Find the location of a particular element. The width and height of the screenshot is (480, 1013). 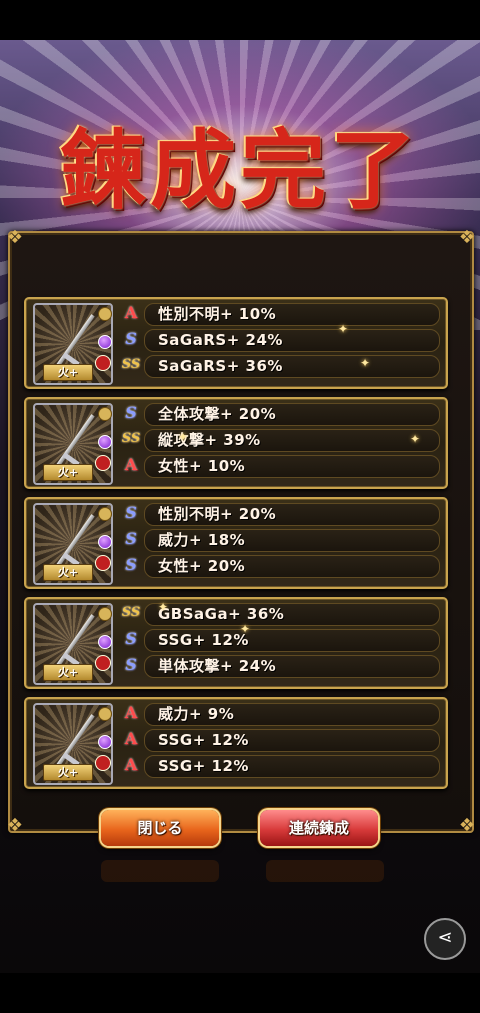

skill-text: GBSaGa+ 36% is located at coordinates (221, 614).